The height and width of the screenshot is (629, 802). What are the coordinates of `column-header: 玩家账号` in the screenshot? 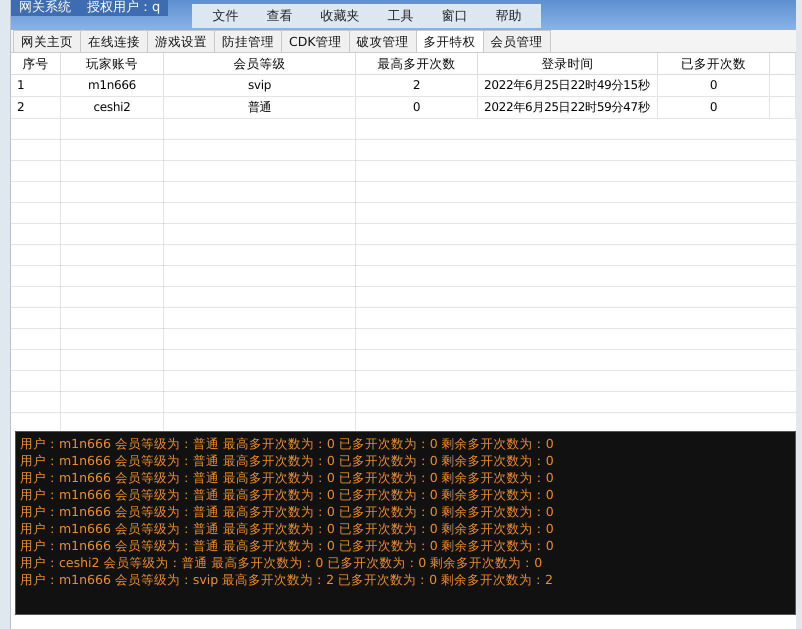 It's located at (112, 64).